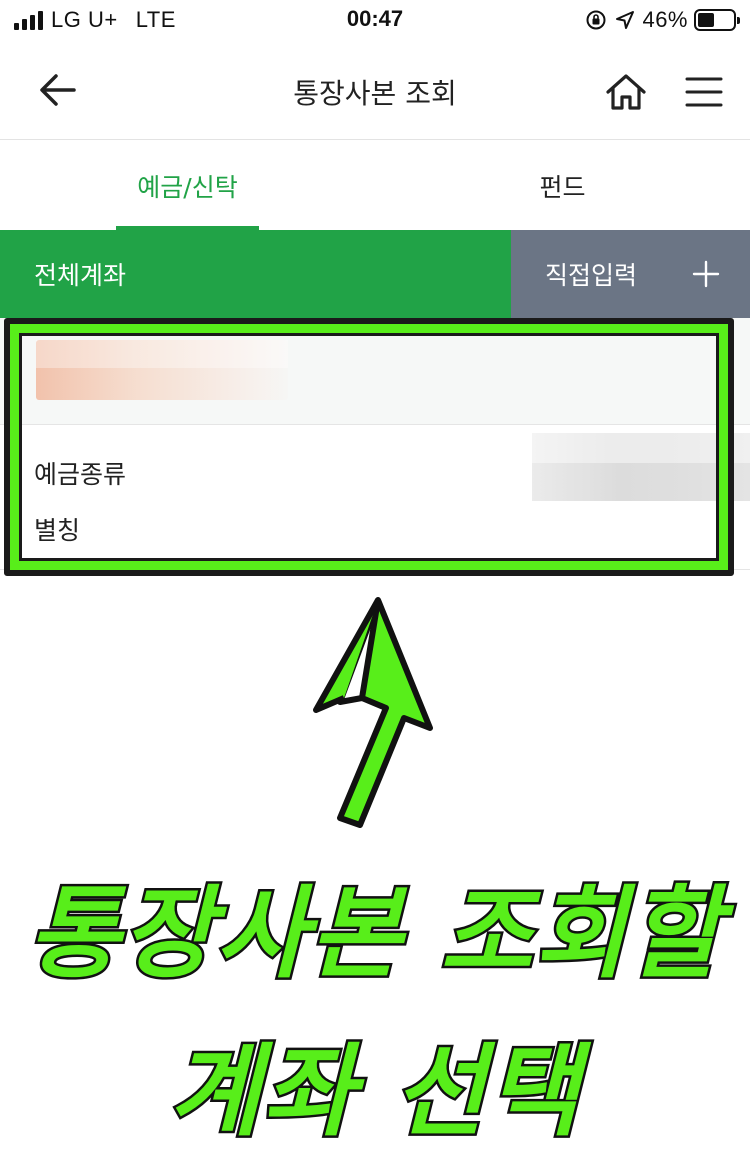 Image resolution: width=750 pixels, height=1152 pixels. I want to click on status-bar: LG U+ LTE 00:47 46%, so click(375, 20).